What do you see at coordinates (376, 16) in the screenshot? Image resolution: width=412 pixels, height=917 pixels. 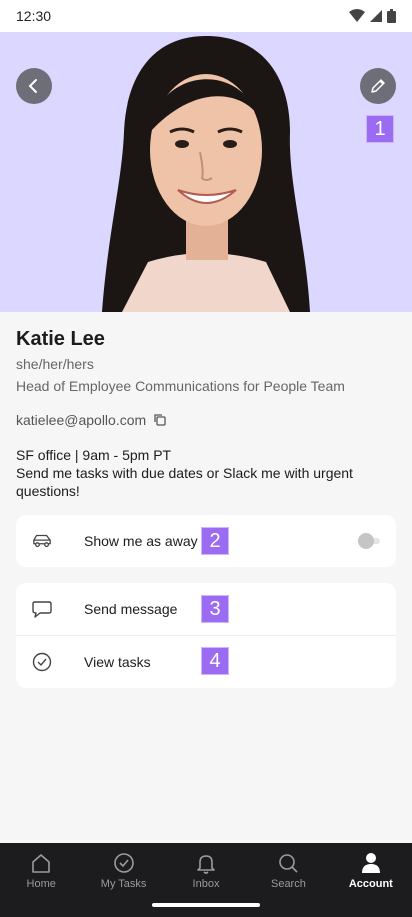 I see `cellular-icon` at bounding box center [376, 16].